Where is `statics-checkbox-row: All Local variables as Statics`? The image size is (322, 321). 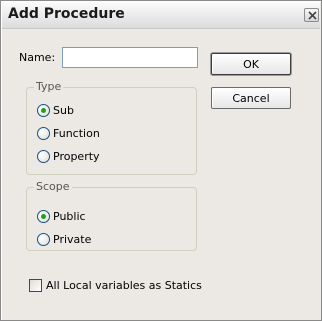 statics-checkbox-row: All Local variables as Statics is located at coordinates (115, 285).